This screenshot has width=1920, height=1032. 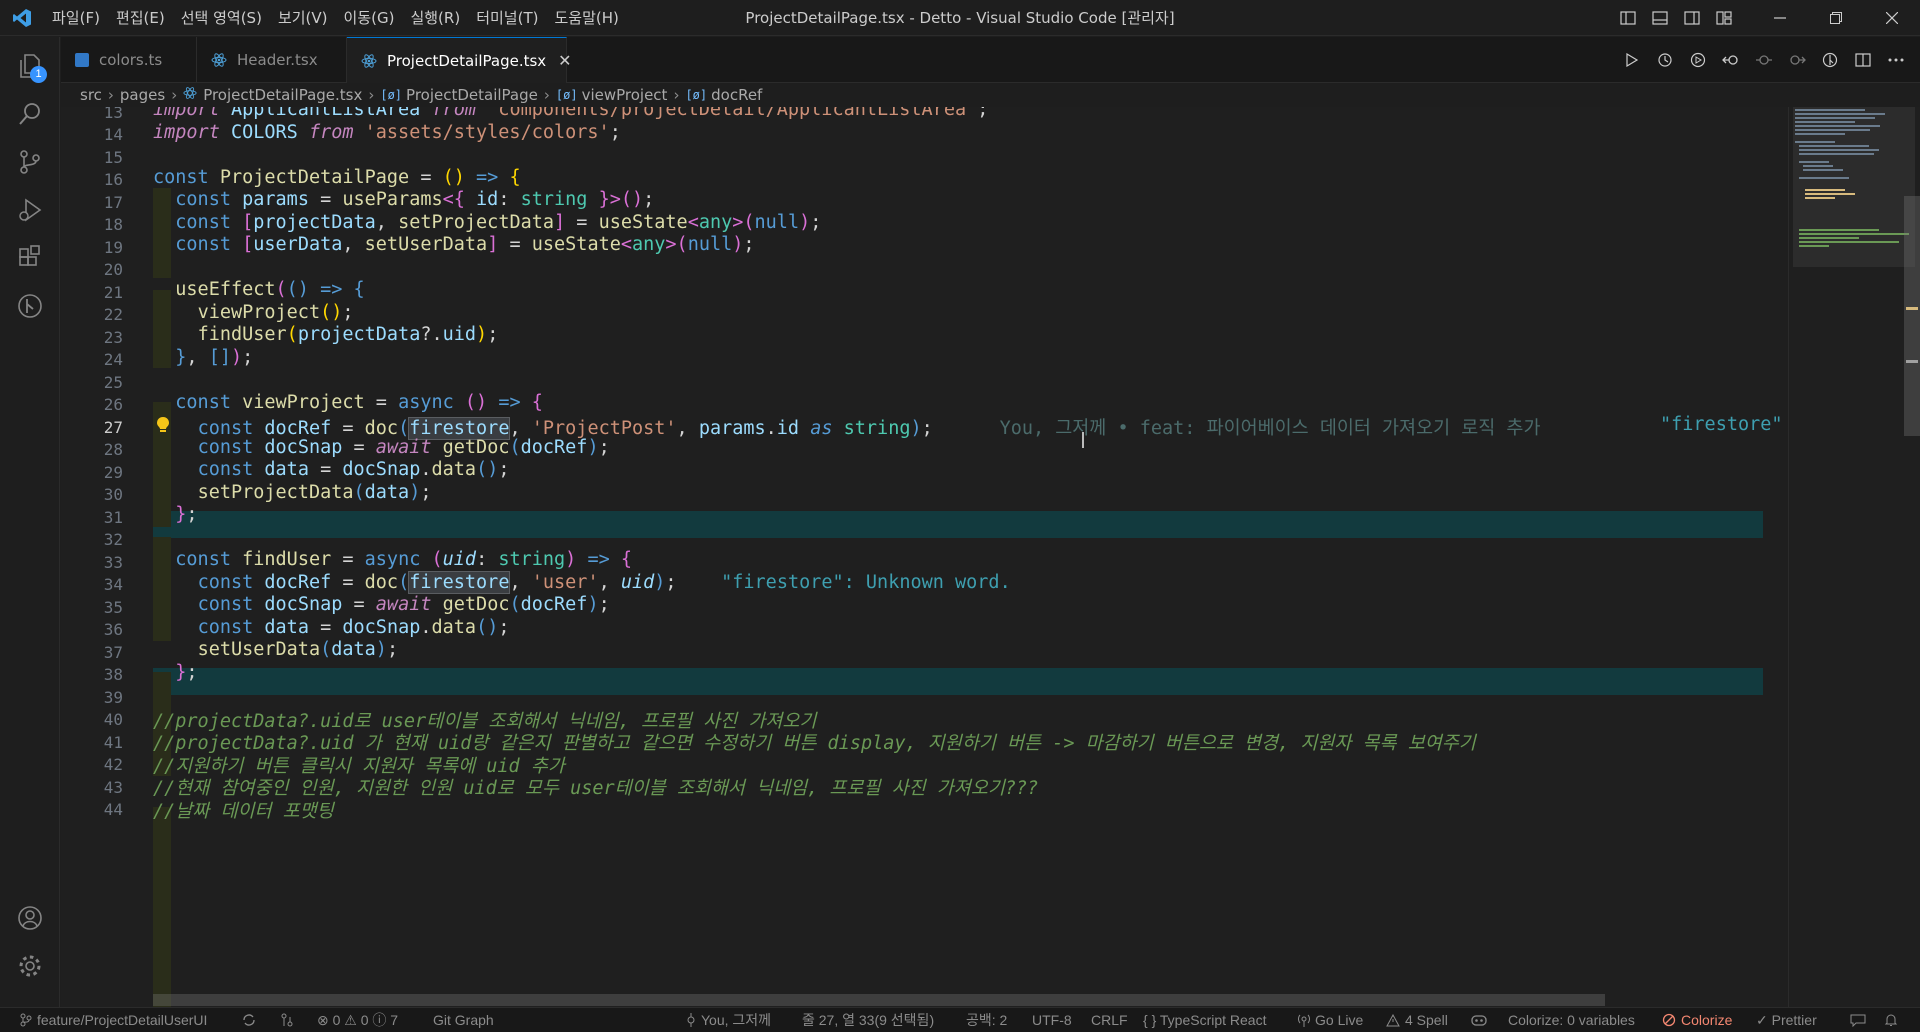 I want to click on breadcrumb-variable: docRef, so click(x=736, y=95).